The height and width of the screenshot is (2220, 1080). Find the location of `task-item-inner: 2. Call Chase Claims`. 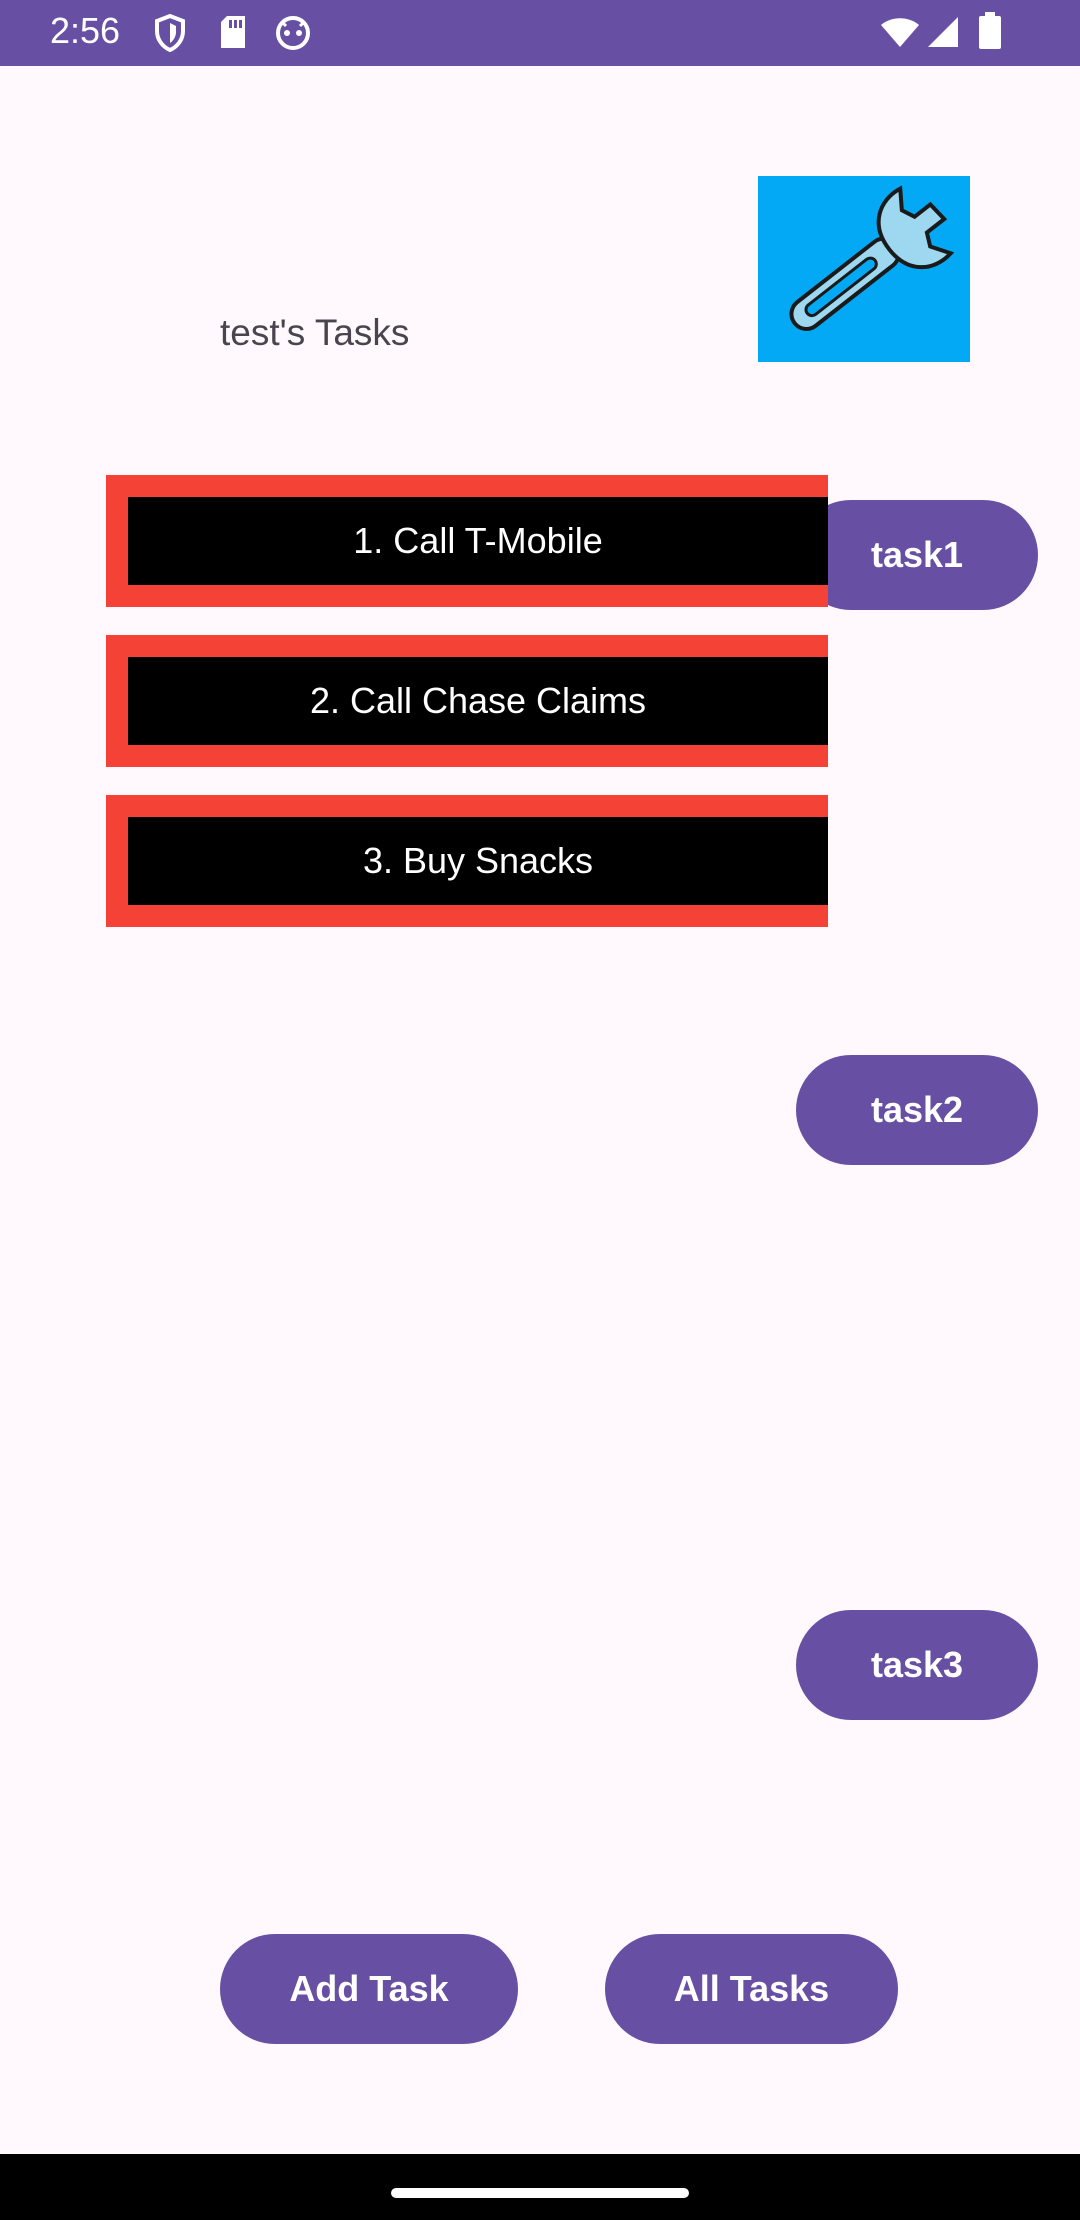

task-item-inner: 2. Call Chase Claims is located at coordinates (478, 701).